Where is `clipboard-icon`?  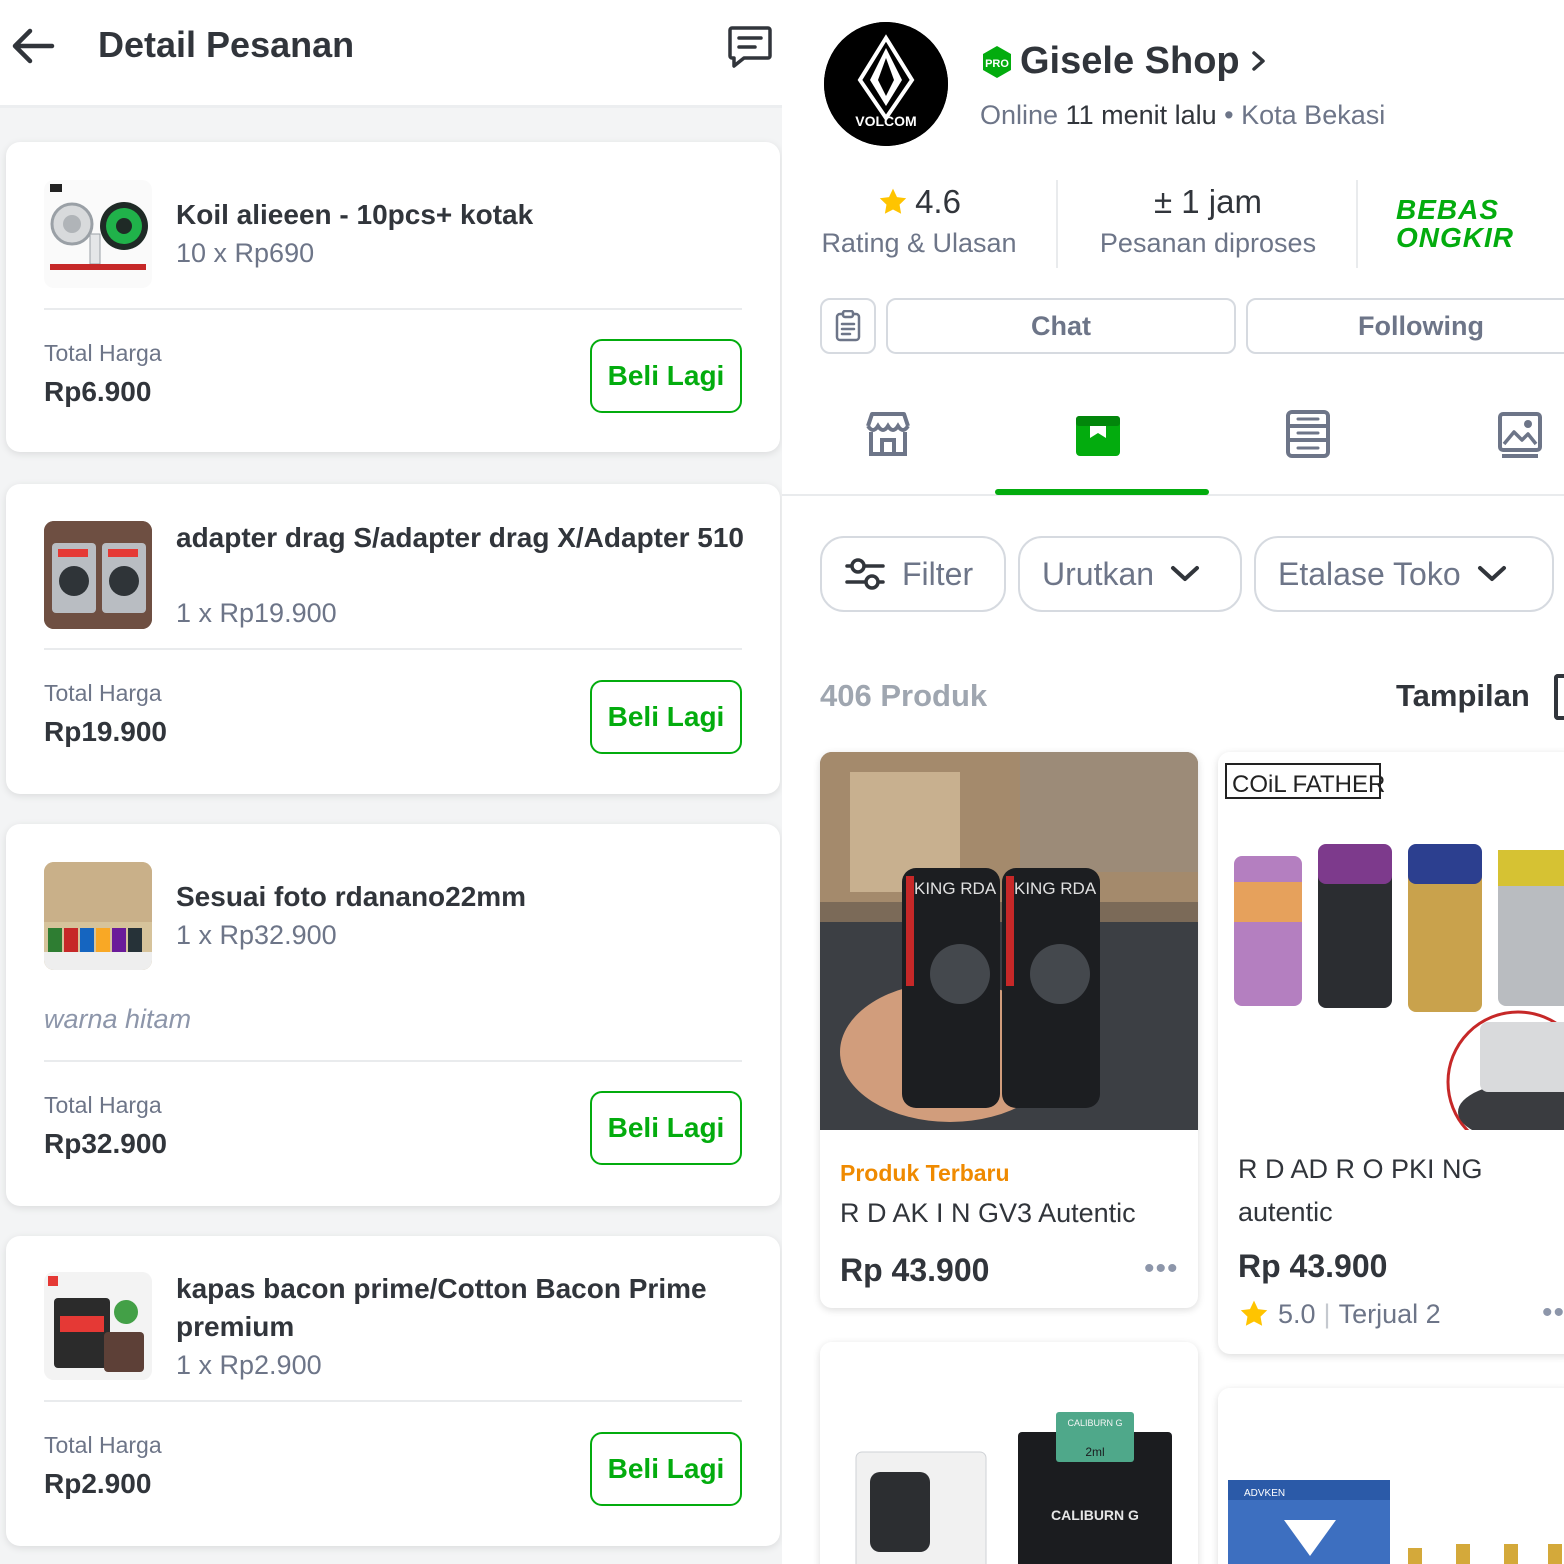
clipboard-icon is located at coordinates (848, 326).